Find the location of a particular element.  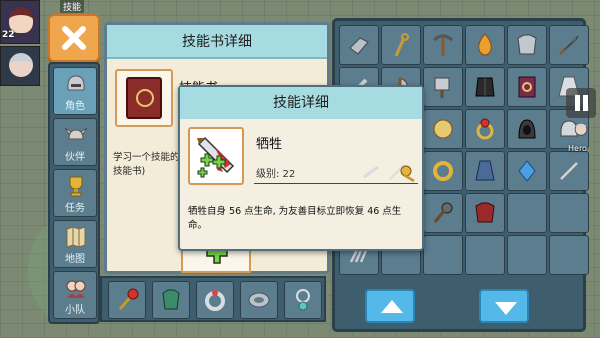

silver-ring-icon is located at coordinates (215, 300).